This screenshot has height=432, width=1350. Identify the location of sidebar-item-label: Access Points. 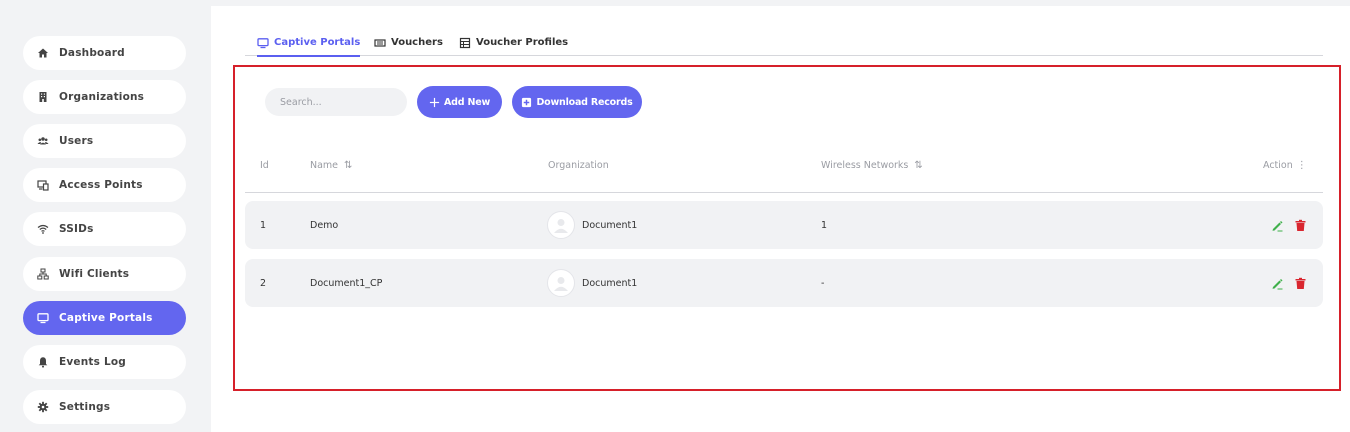
(101, 185).